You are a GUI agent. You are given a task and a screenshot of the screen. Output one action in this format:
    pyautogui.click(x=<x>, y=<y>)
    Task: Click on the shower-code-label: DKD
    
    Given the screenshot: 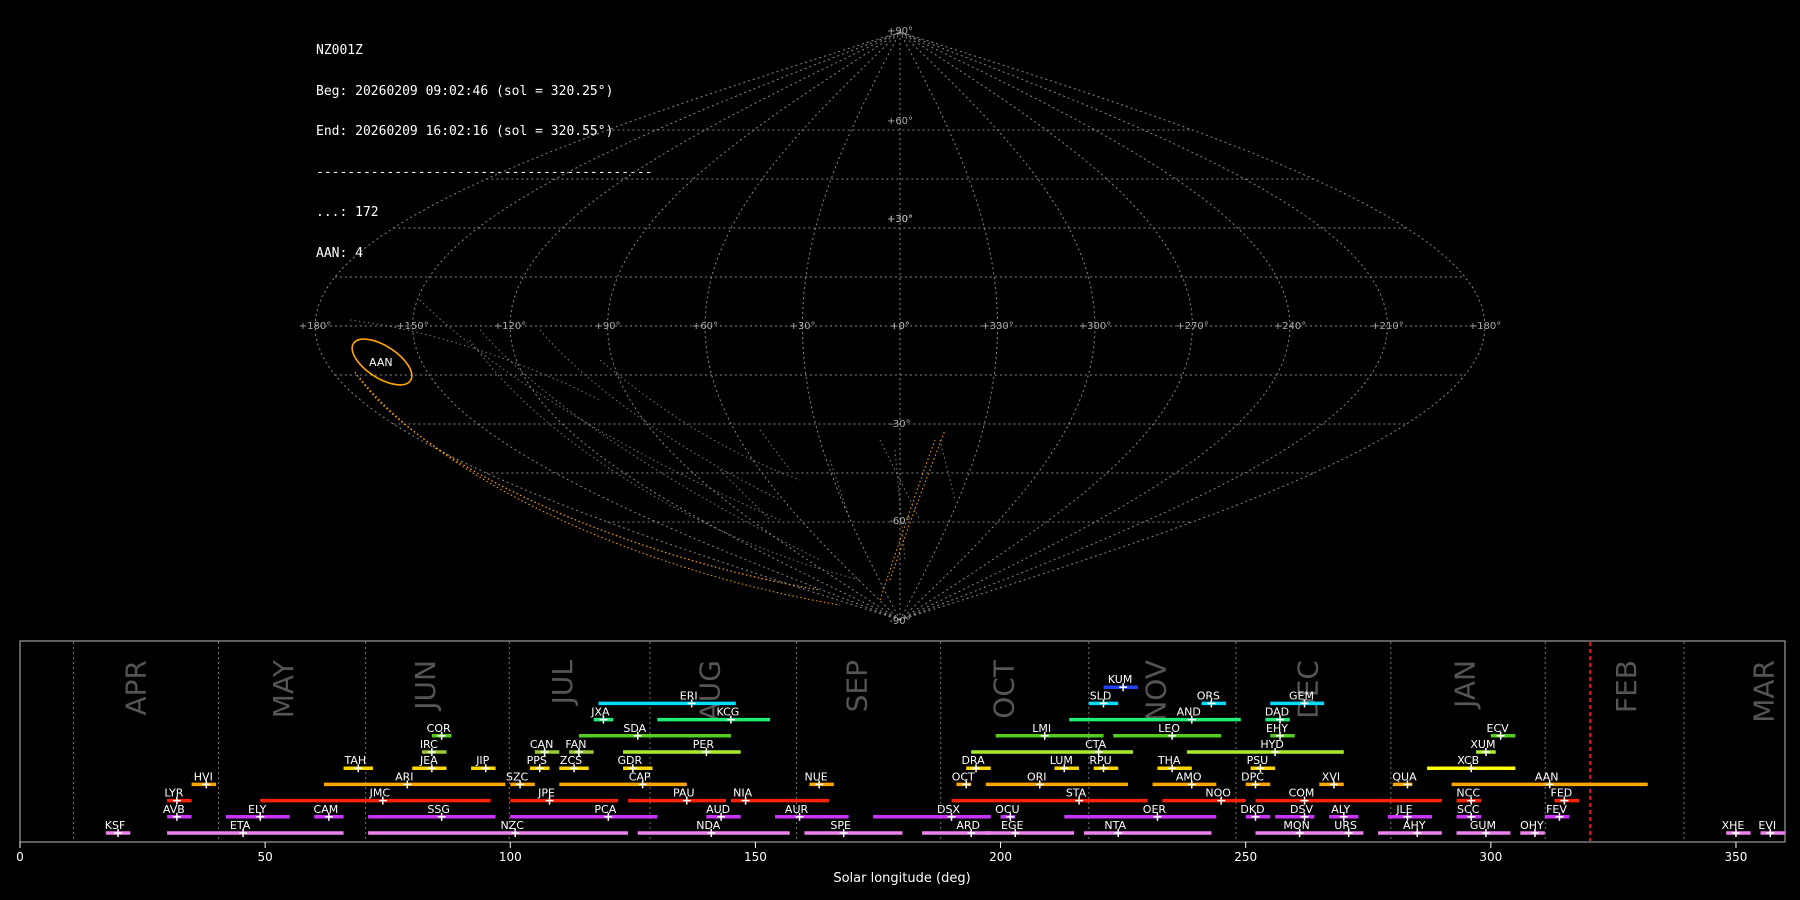 What is the action you would take?
    pyautogui.click(x=1252, y=809)
    